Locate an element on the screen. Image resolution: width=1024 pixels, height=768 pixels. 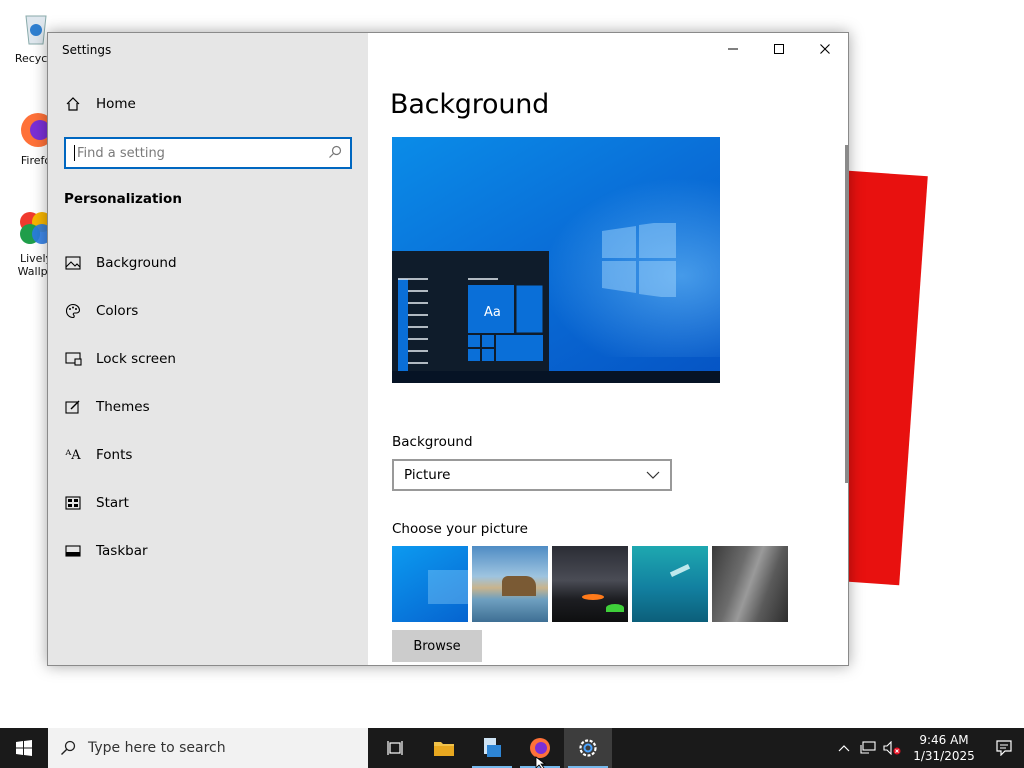
preview-taskbar is located at coordinates (556, 377).